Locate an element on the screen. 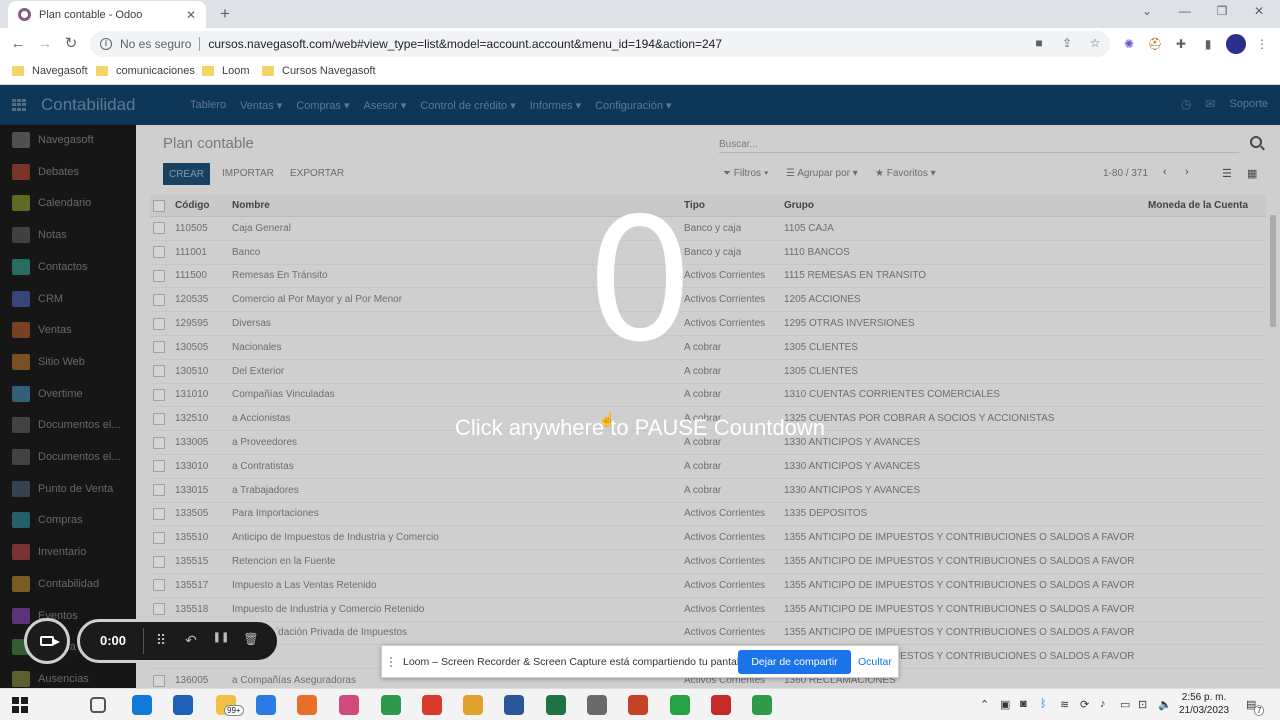  microphone-icon: ♪ is located at coordinates (1103, 704).